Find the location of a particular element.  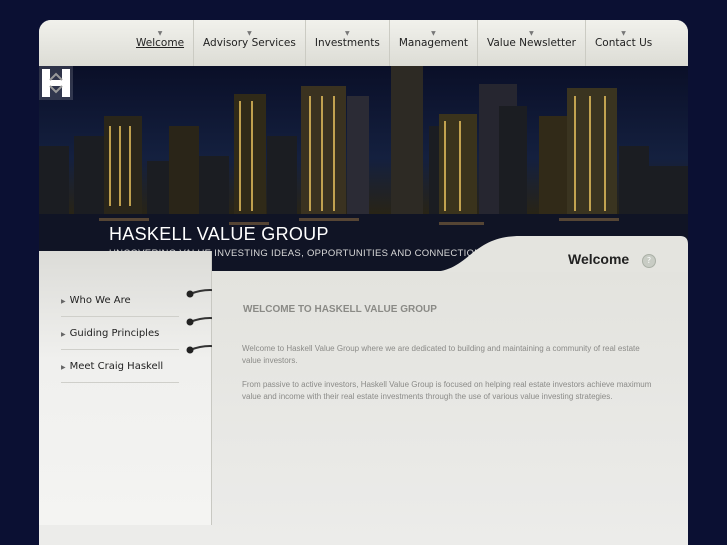

nav-item-value-newsletter: ▼ Value Newsletter is located at coordinates (531, 43).